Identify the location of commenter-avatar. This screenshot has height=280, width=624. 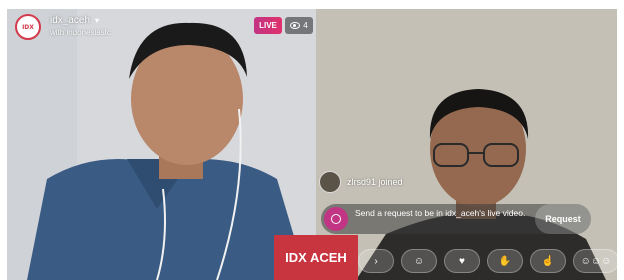
(330, 182).